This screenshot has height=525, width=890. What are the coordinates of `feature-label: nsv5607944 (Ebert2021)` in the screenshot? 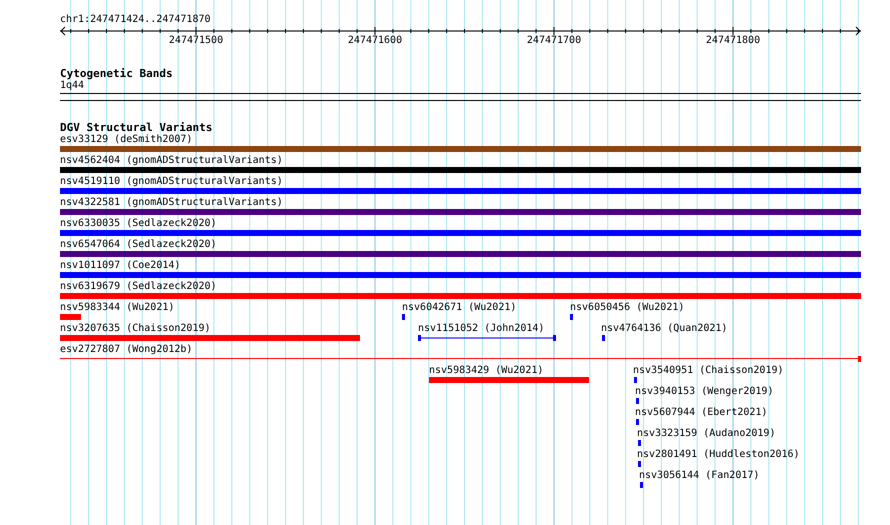 It's located at (701, 413).